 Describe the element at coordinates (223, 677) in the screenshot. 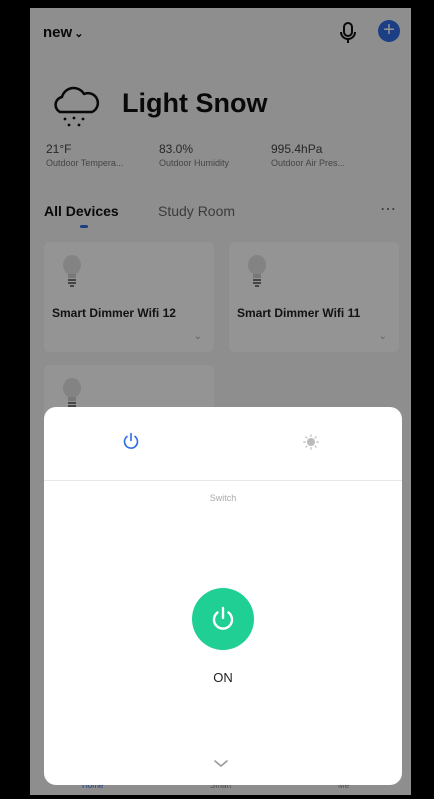

I see `power-state-label: ON` at that location.